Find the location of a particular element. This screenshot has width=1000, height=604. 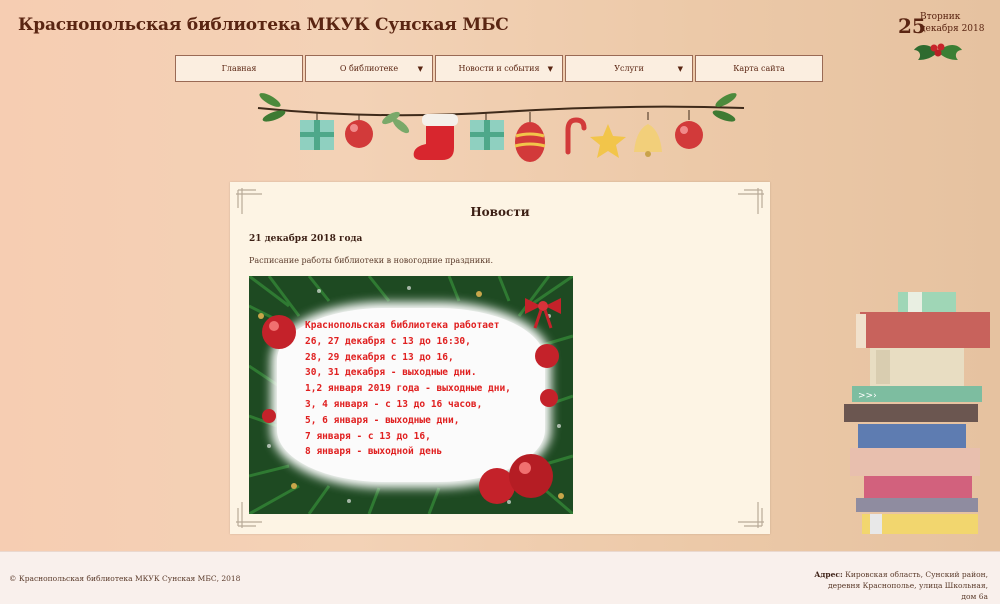

nav-item-news: Новости и события ▼ is located at coordinates (499, 68).